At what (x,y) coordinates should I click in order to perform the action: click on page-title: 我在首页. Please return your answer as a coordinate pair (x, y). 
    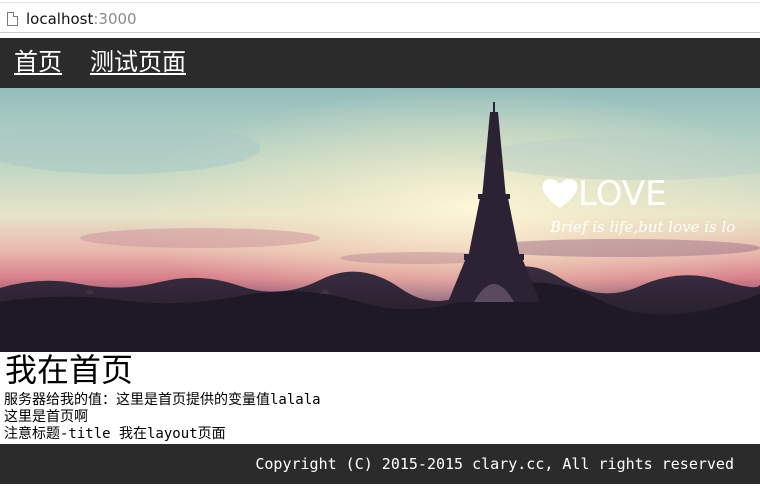
    Looking at the image, I should click on (69, 370).